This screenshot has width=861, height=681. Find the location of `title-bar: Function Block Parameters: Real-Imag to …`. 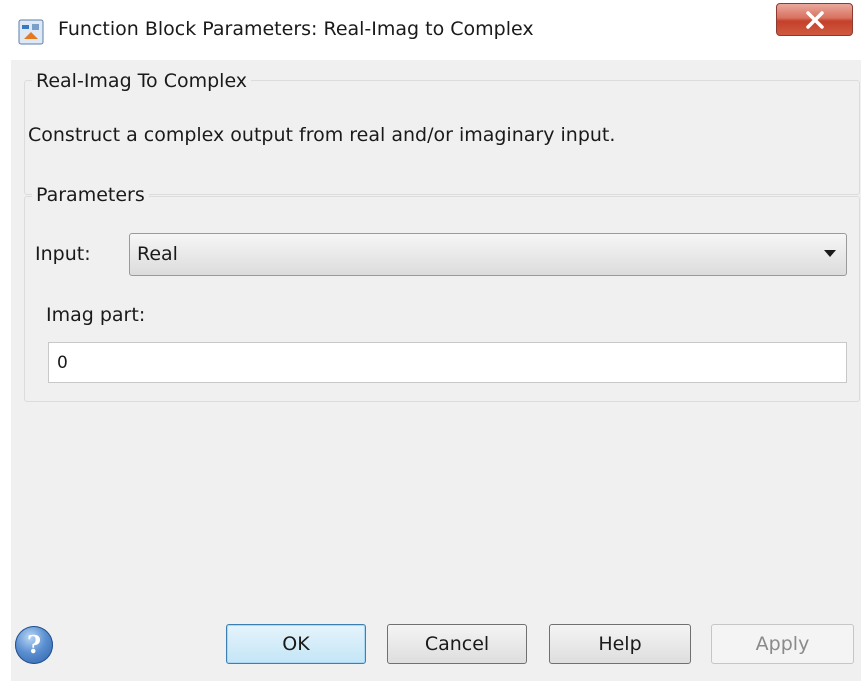

title-bar: Function Block Parameters: Real-Imag to … is located at coordinates (430, 30).